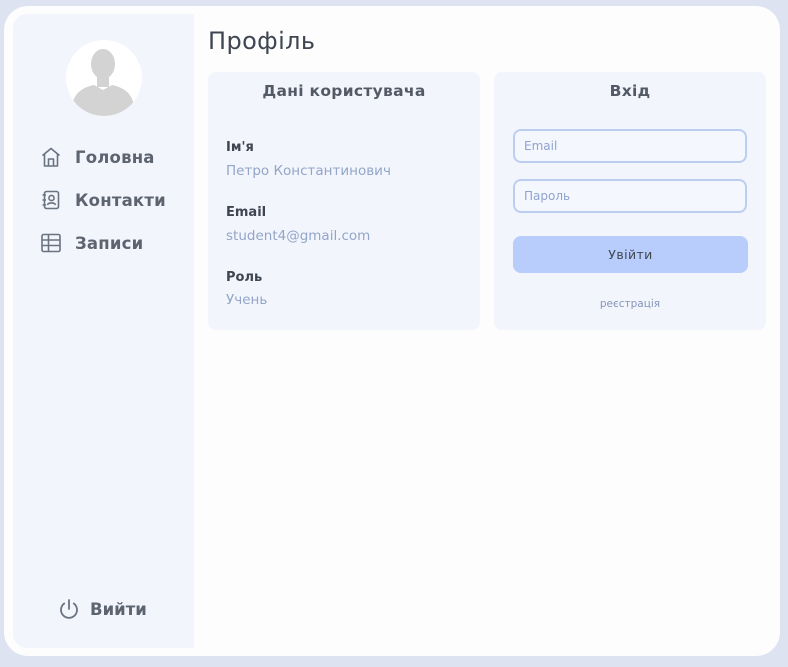  Describe the element at coordinates (240, 147) in the screenshot. I see `name-label: Ім'я` at that location.